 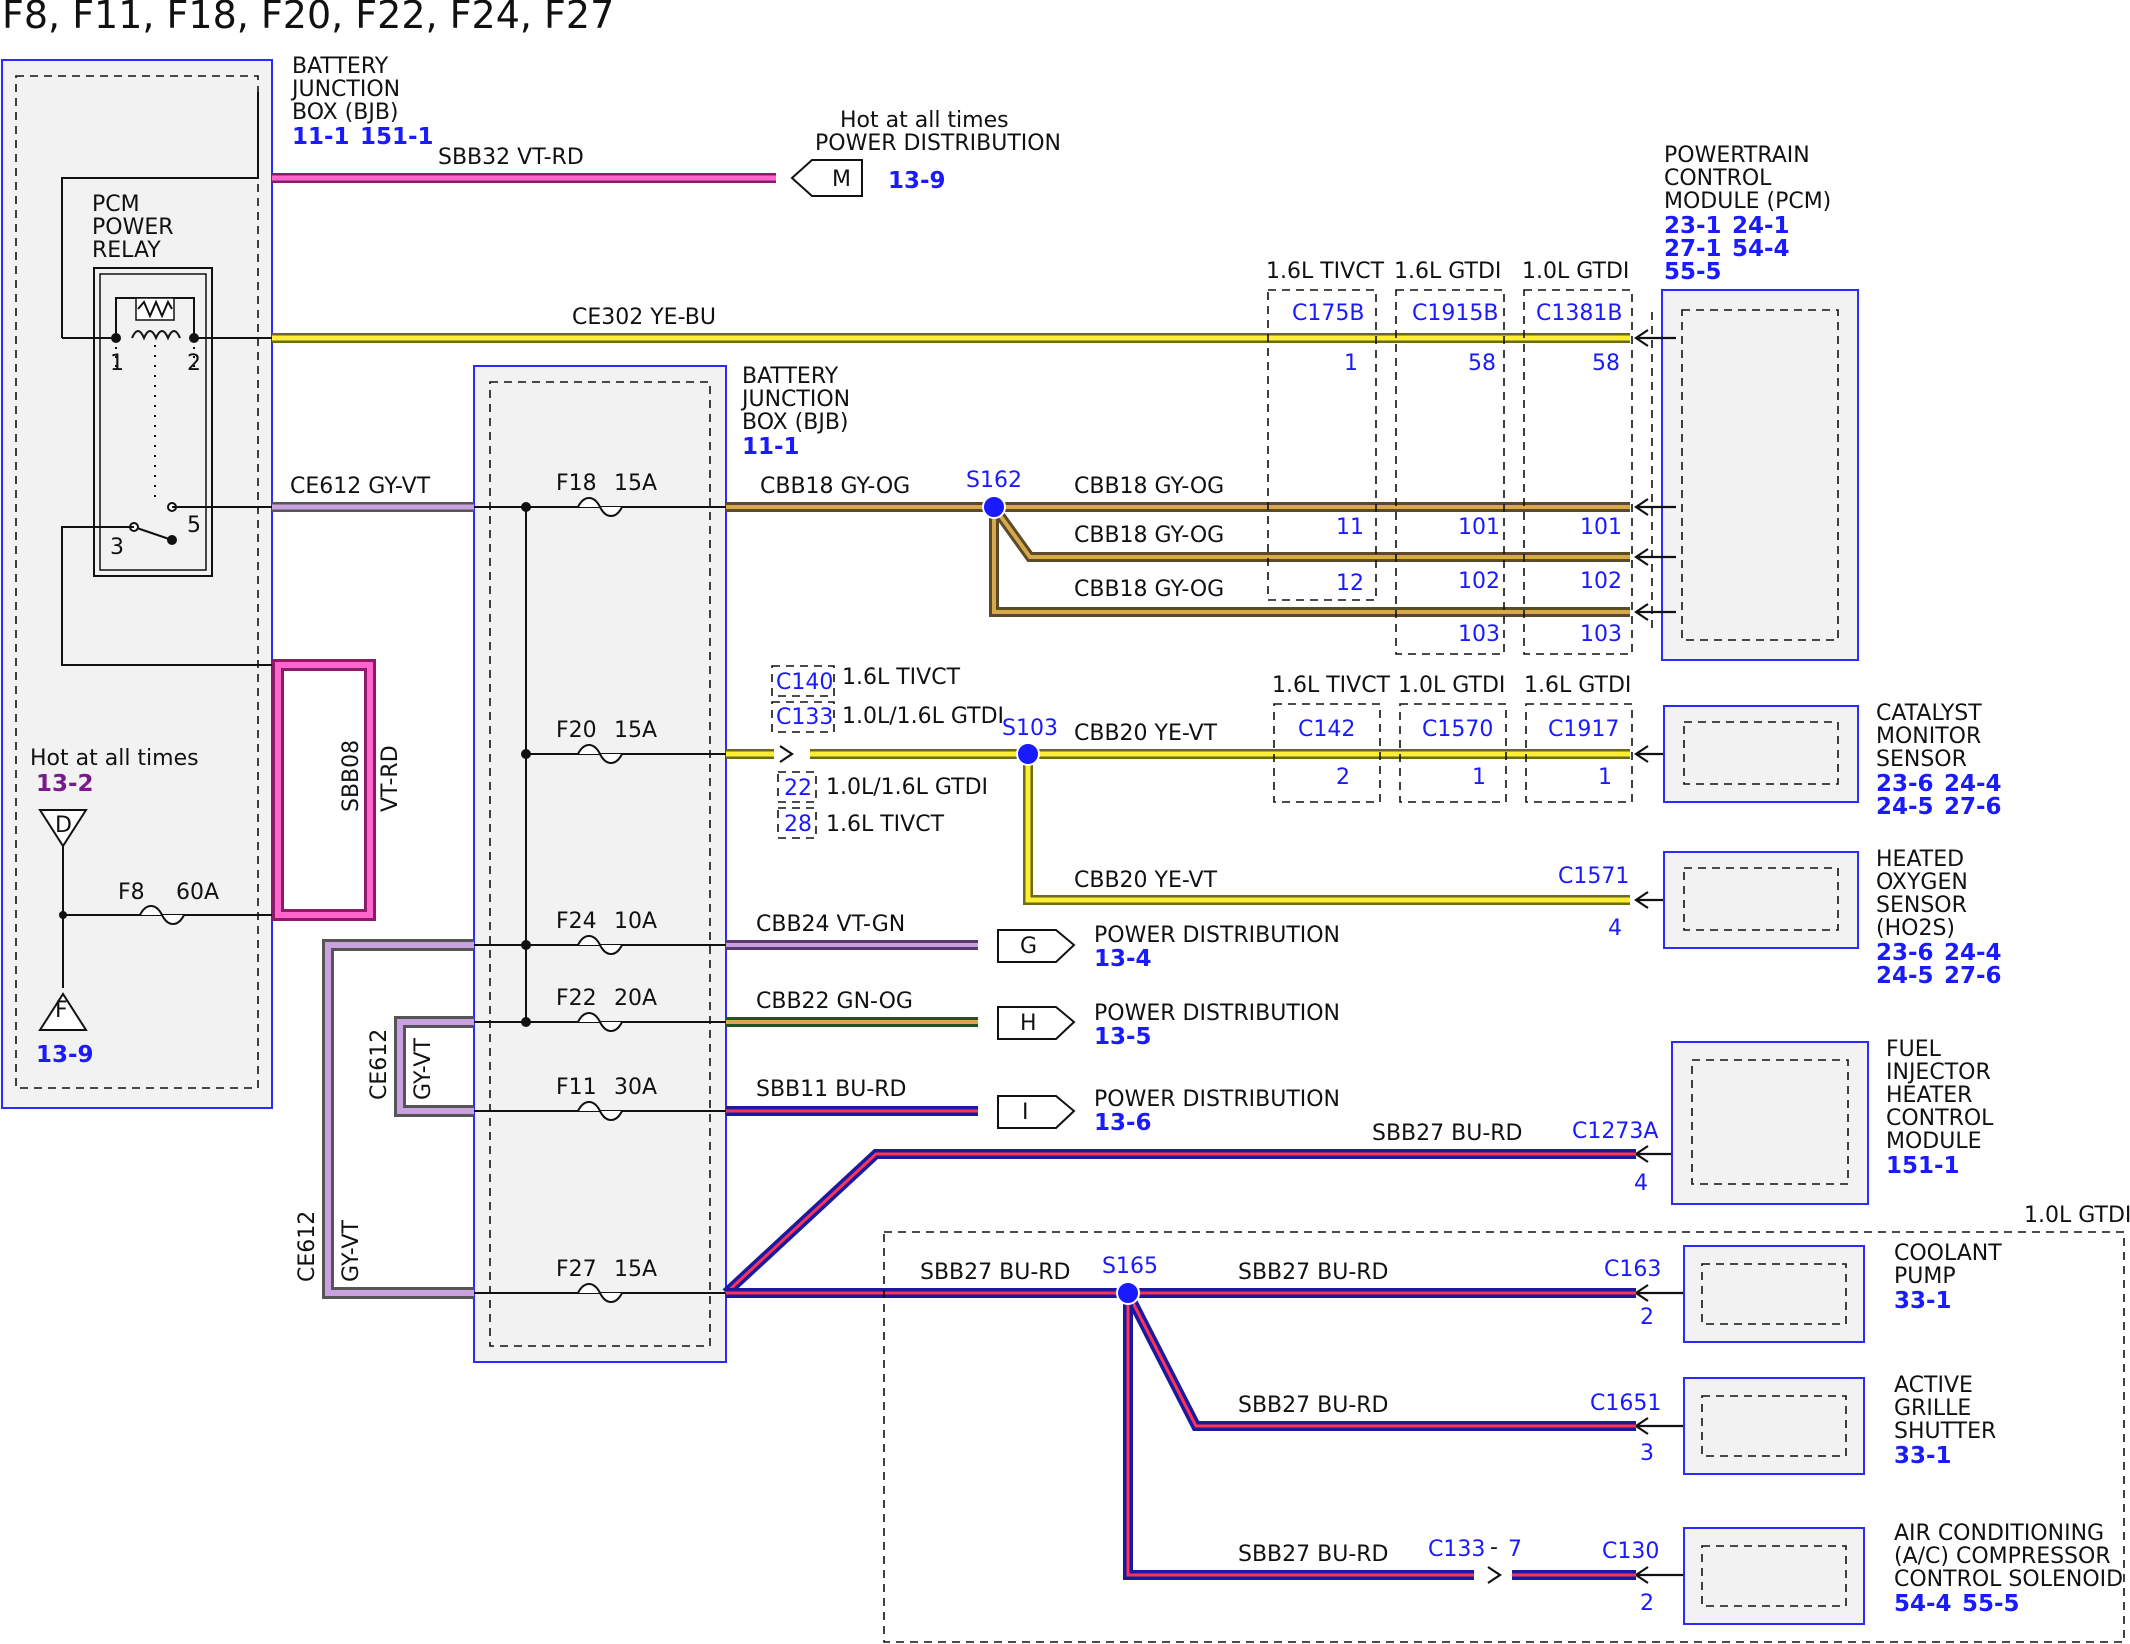 I want to click on wire-sbb27-label-4: SBB27 BU-RD, so click(x=1313, y=1405).